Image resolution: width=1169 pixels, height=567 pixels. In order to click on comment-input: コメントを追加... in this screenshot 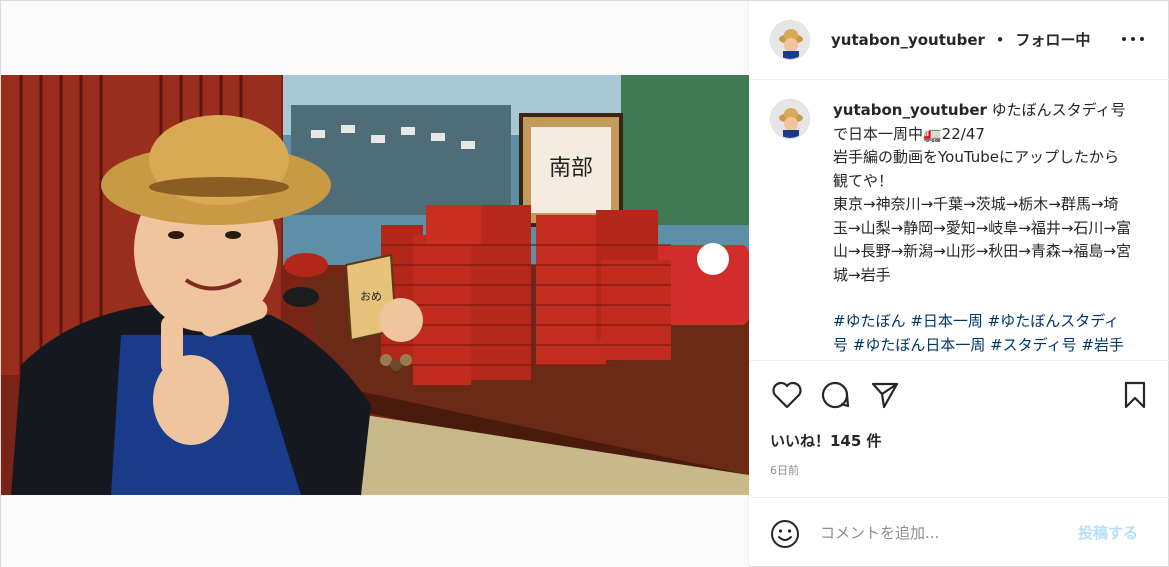, I will do `click(879, 532)`.